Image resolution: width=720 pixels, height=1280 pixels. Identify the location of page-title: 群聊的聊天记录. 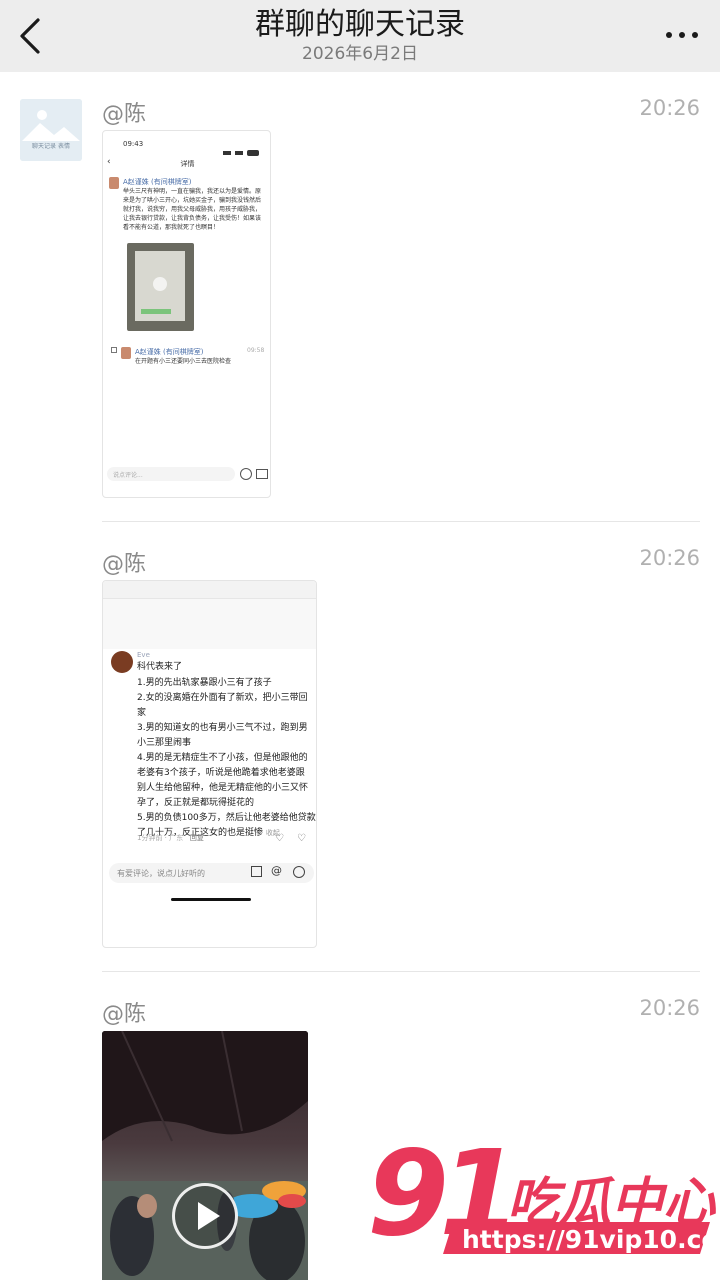
(360, 24).